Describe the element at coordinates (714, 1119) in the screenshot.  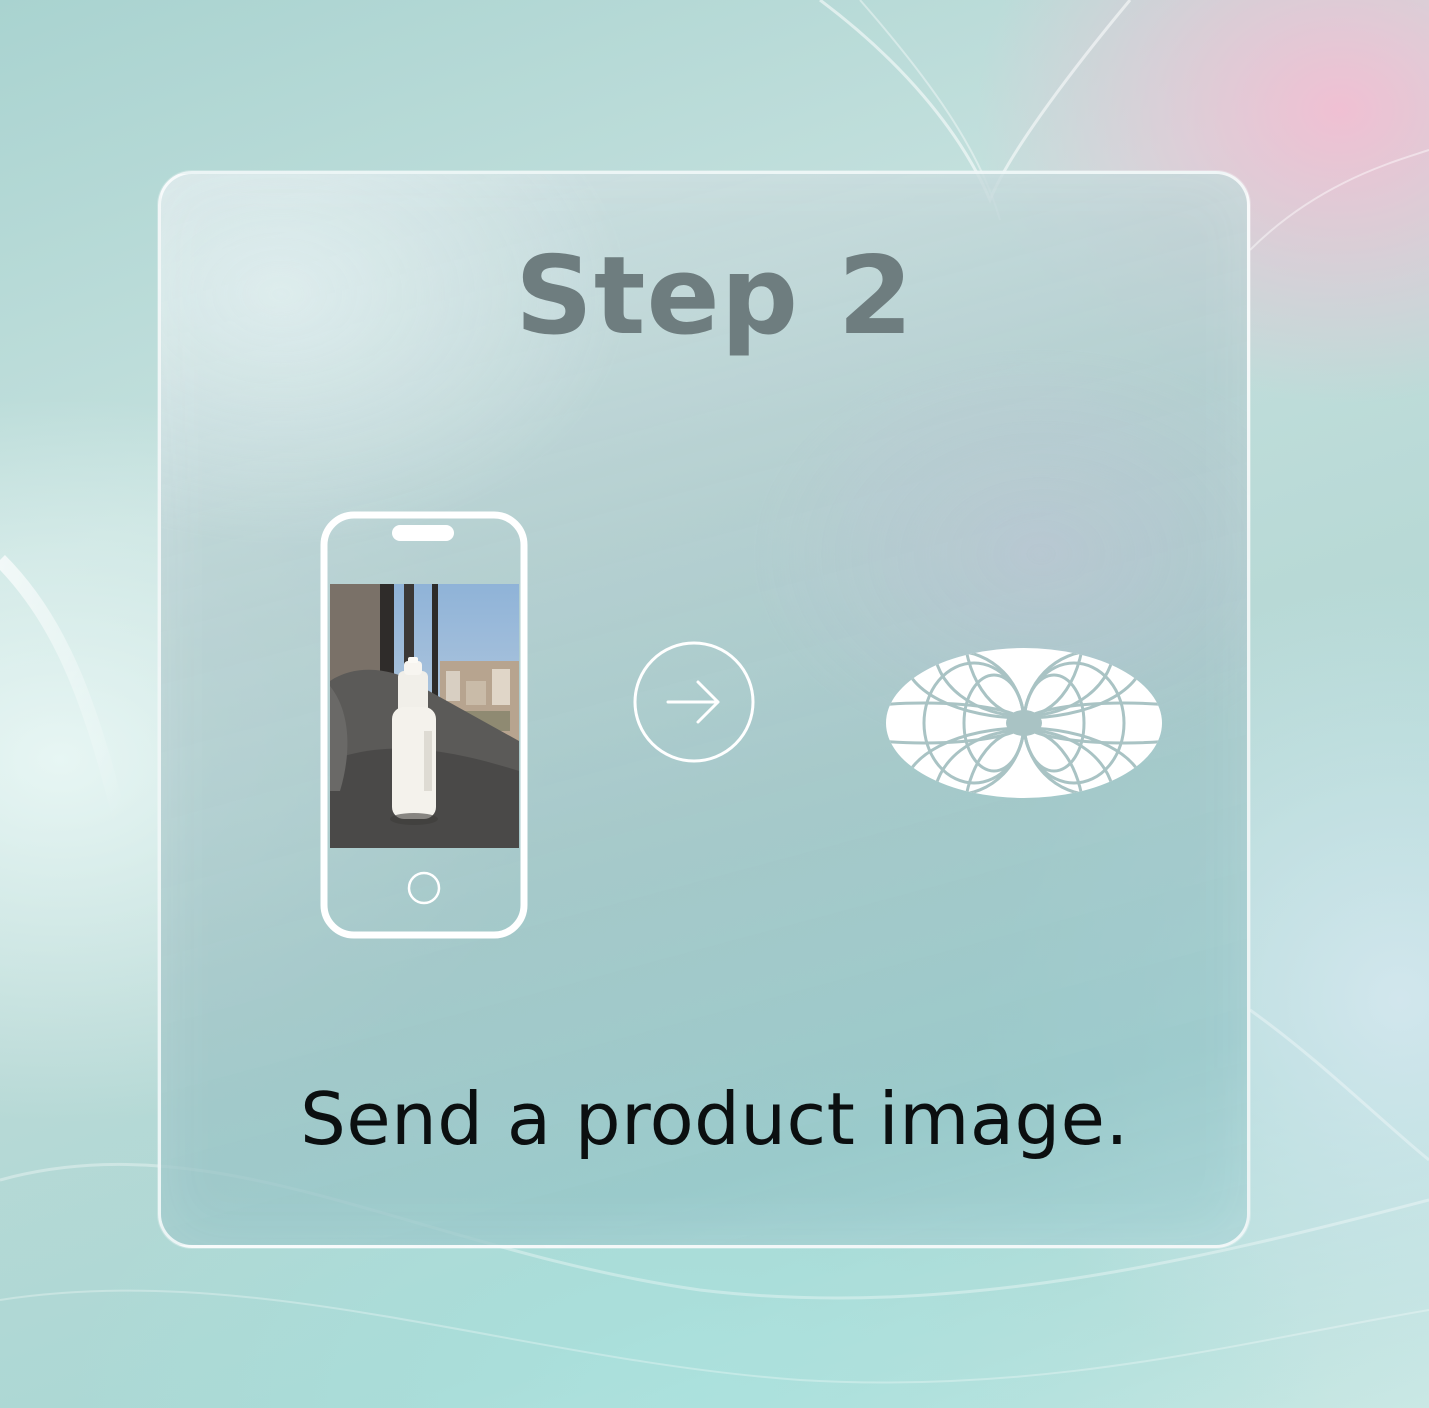
I see `instruction-caption: Send a product image.` at that location.